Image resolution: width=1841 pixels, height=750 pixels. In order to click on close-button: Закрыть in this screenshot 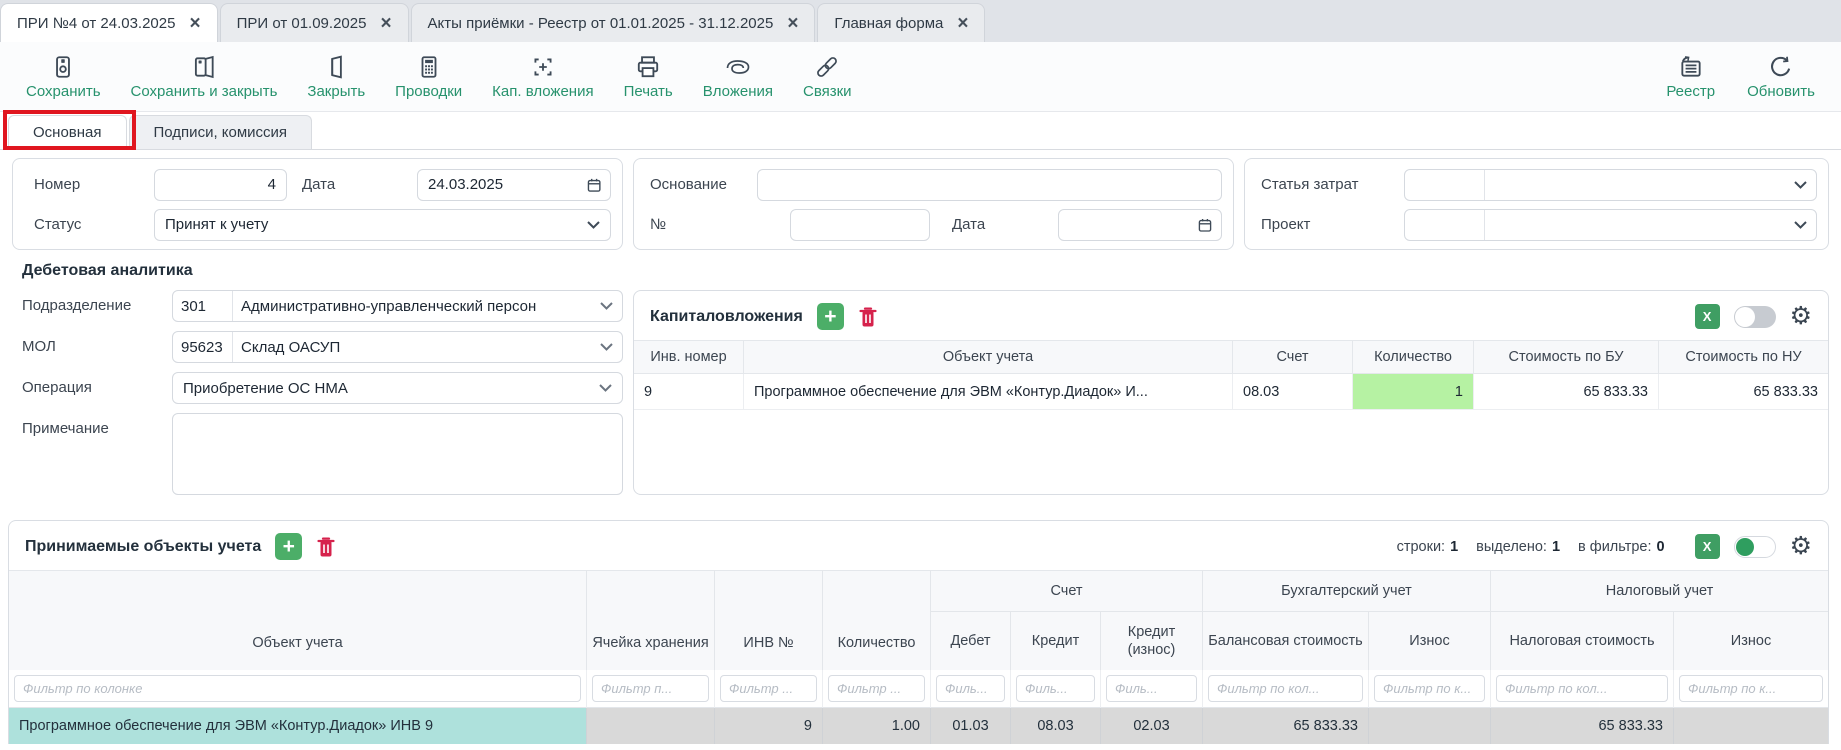, I will do `click(336, 77)`.